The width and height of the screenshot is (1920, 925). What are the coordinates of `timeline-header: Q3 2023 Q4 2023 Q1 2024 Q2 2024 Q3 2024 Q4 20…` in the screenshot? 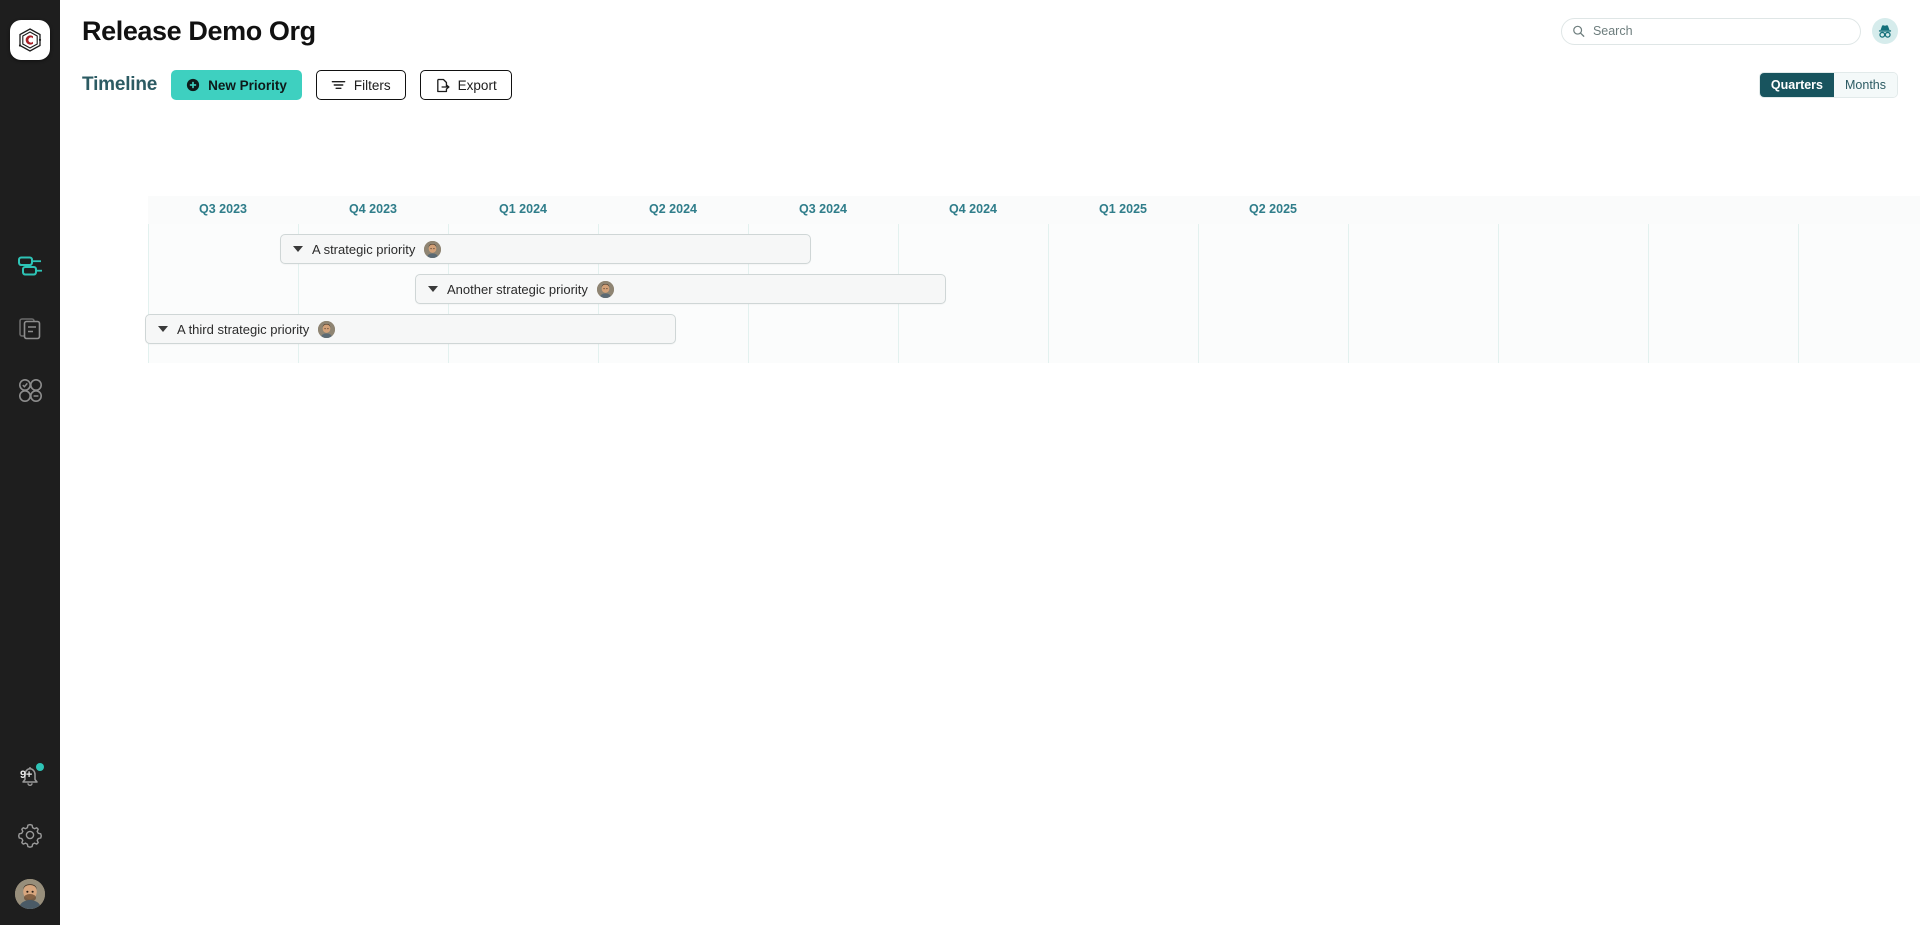 It's located at (1034, 210).